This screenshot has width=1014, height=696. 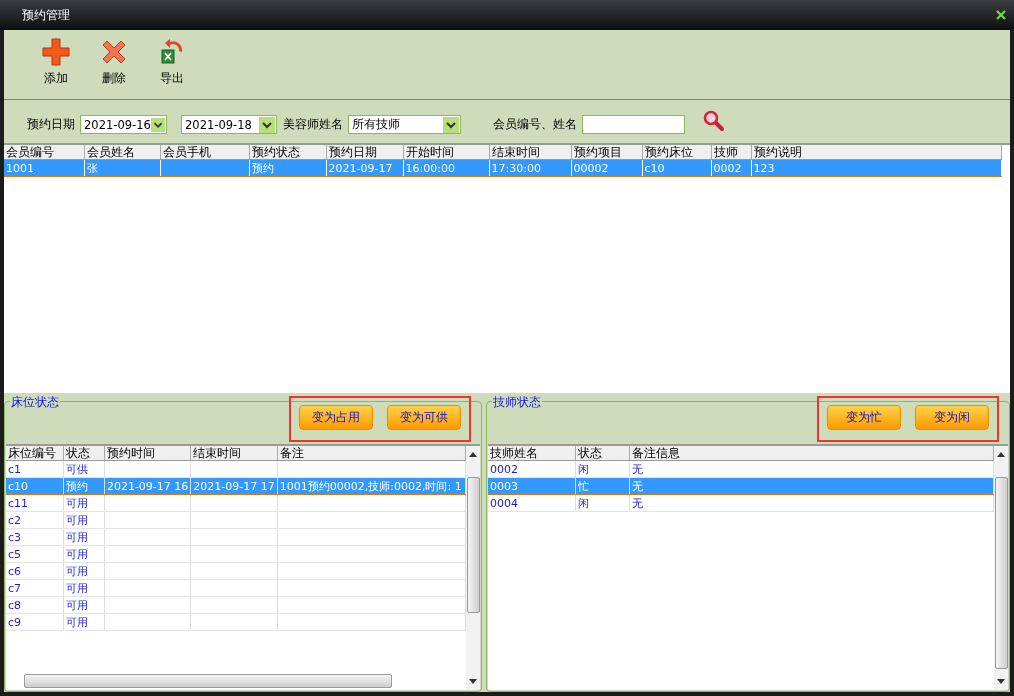 What do you see at coordinates (15, 605) in the screenshot?
I see `table-cell: c8` at bounding box center [15, 605].